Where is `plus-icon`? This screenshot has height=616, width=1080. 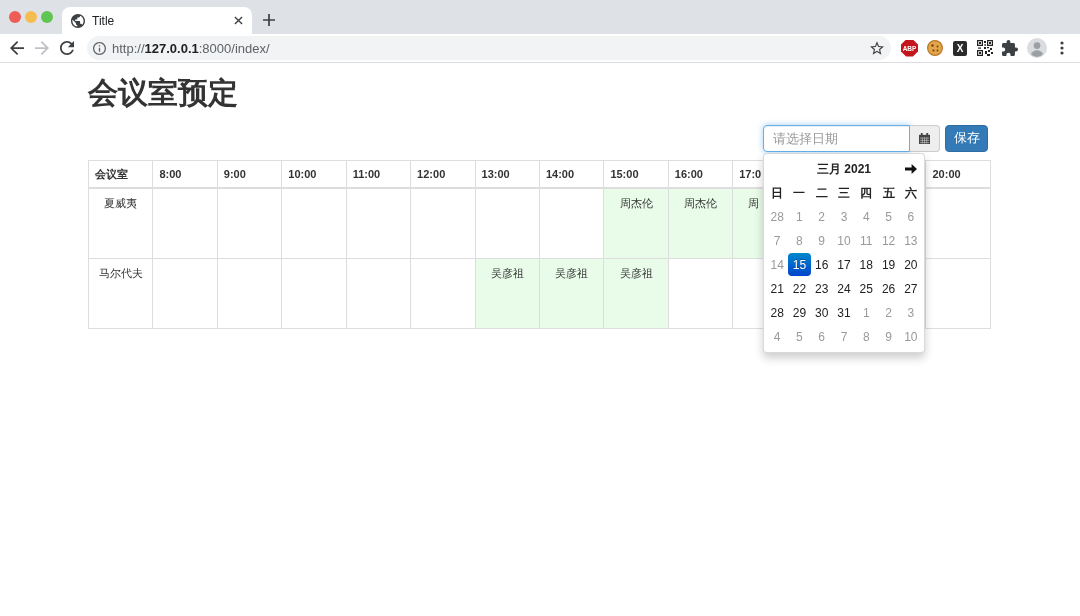 plus-icon is located at coordinates (269, 20).